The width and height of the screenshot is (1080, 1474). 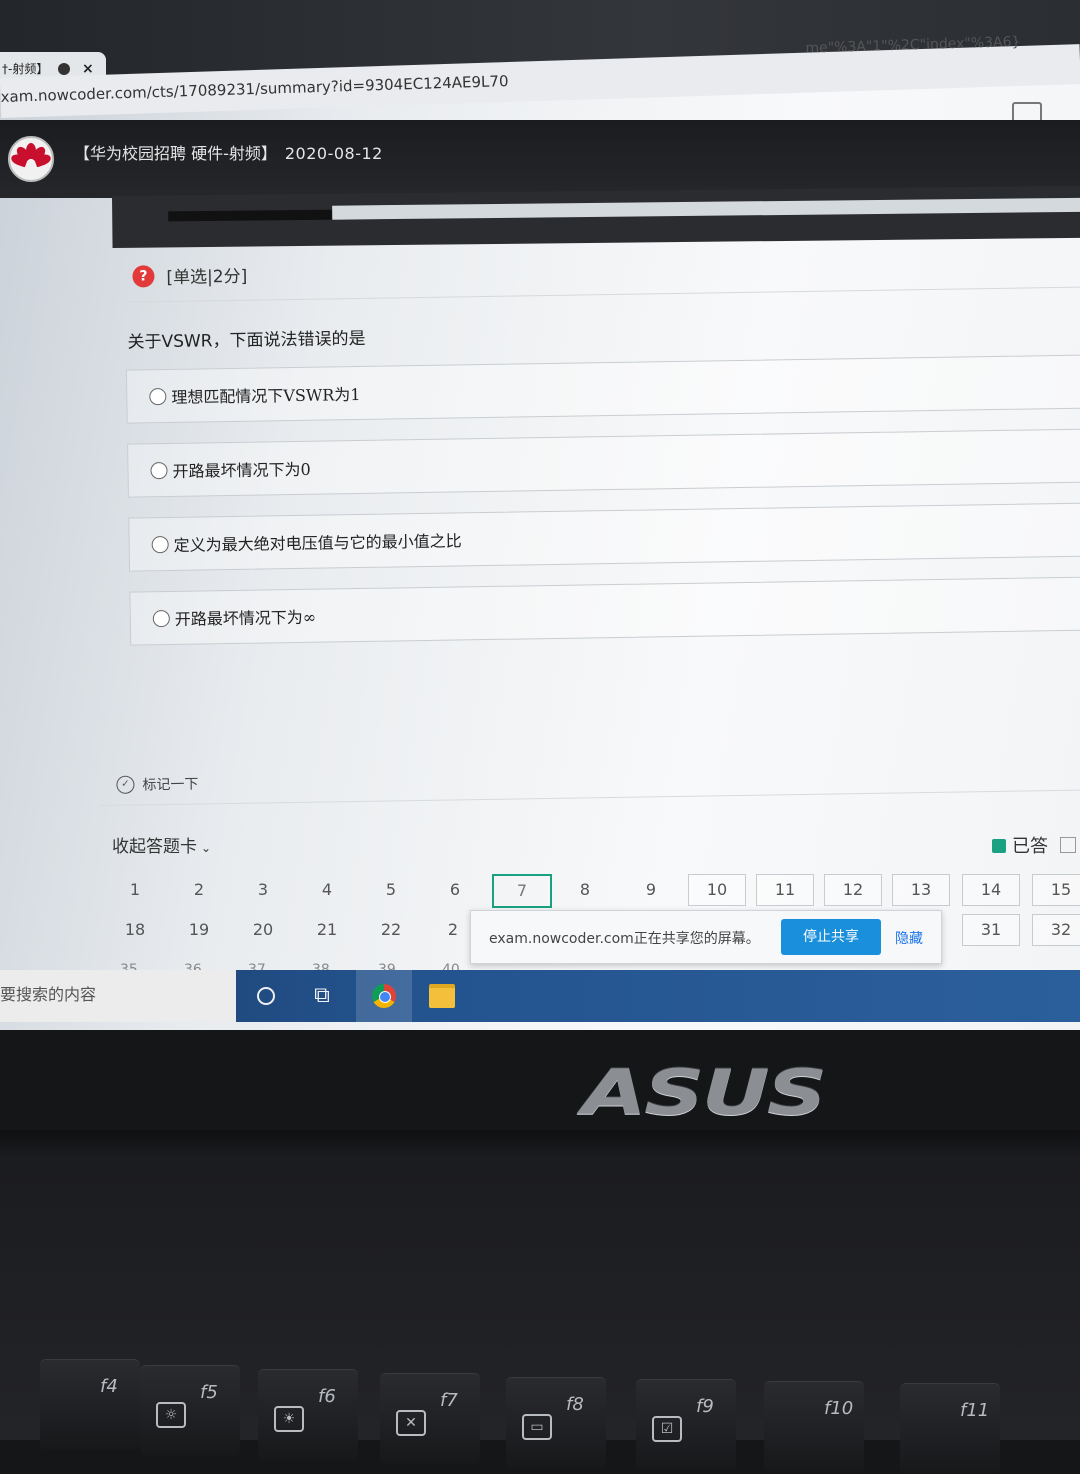 What do you see at coordinates (241, 470) in the screenshot?
I see `option-label: 开路最坏情况下为0` at bounding box center [241, 470].